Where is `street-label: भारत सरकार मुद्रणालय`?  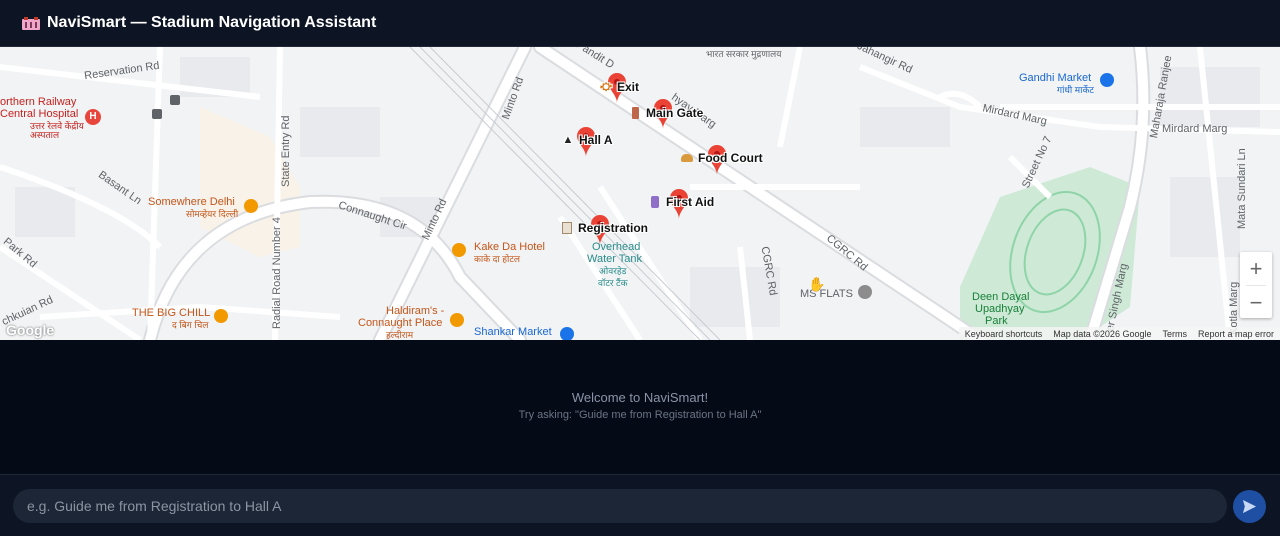 street-label: भारत सरकार मुद्रणालय is located at coordinates (744, 54).